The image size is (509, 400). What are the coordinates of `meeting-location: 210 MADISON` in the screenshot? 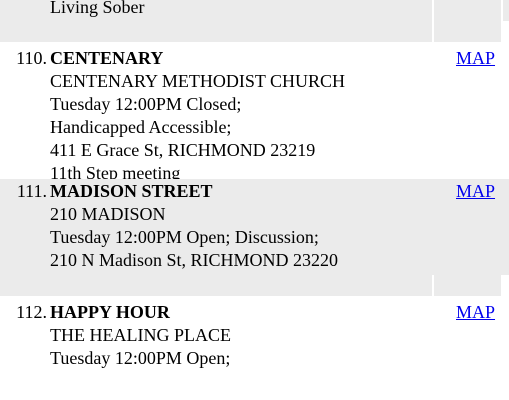 It's located at (108, 214).